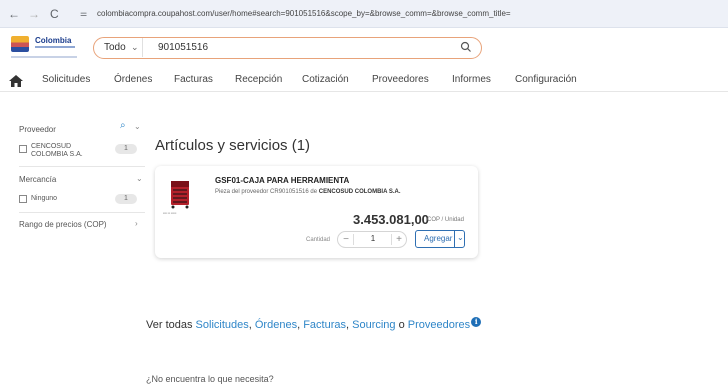  What do you see at coordinates (63, 224) in the screenshot?
I see `filter-price-title: Rango de precios (COP)` at bounding box center [63, 224].